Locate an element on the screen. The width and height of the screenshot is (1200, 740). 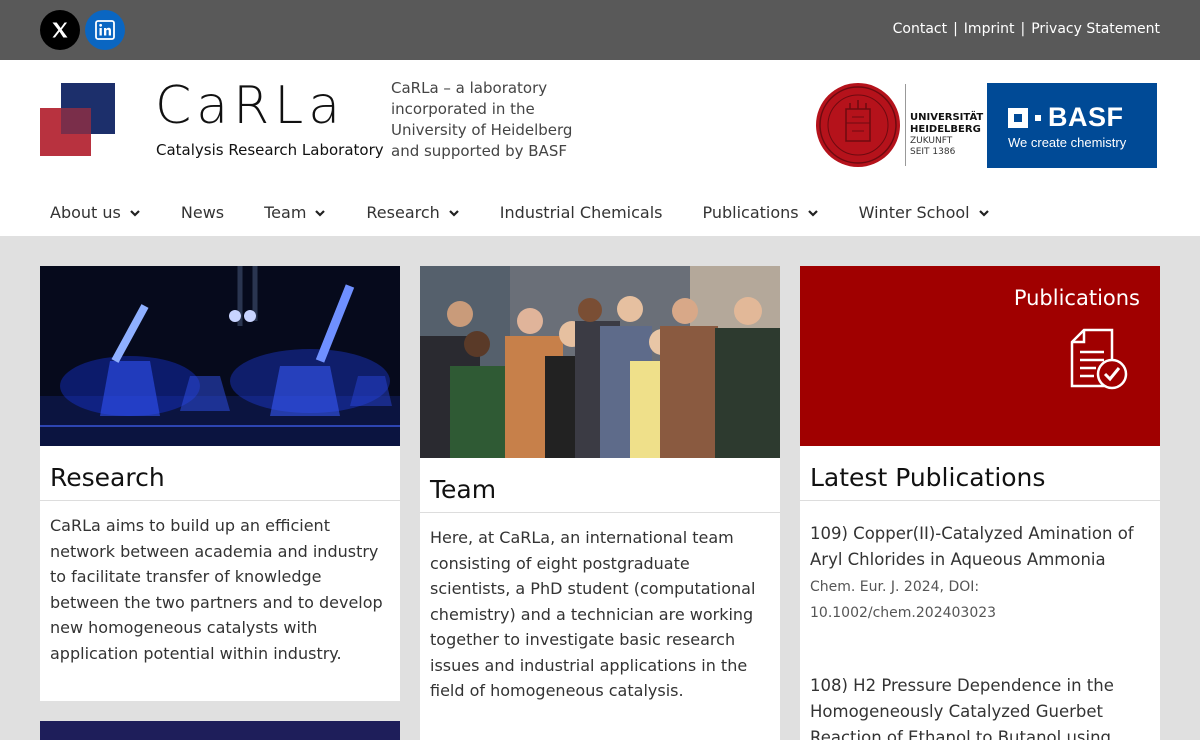
publication-journal: Chem. Eur. J. 2024, DOI: is located at coordinates (895, 587).